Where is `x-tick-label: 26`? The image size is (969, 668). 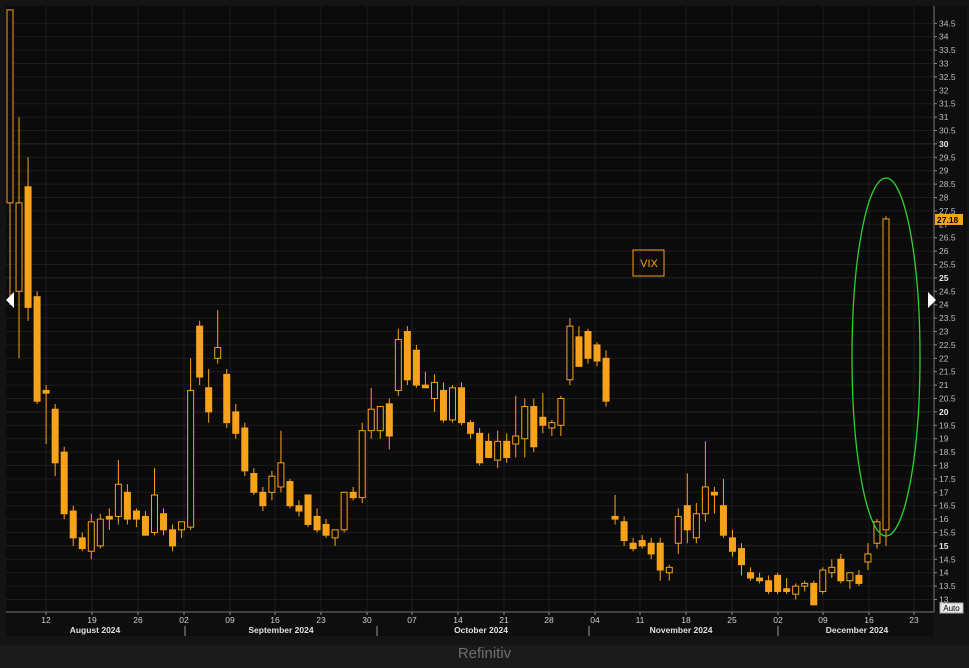 x-tick-label: 26 is located at coordinates (138, 620).